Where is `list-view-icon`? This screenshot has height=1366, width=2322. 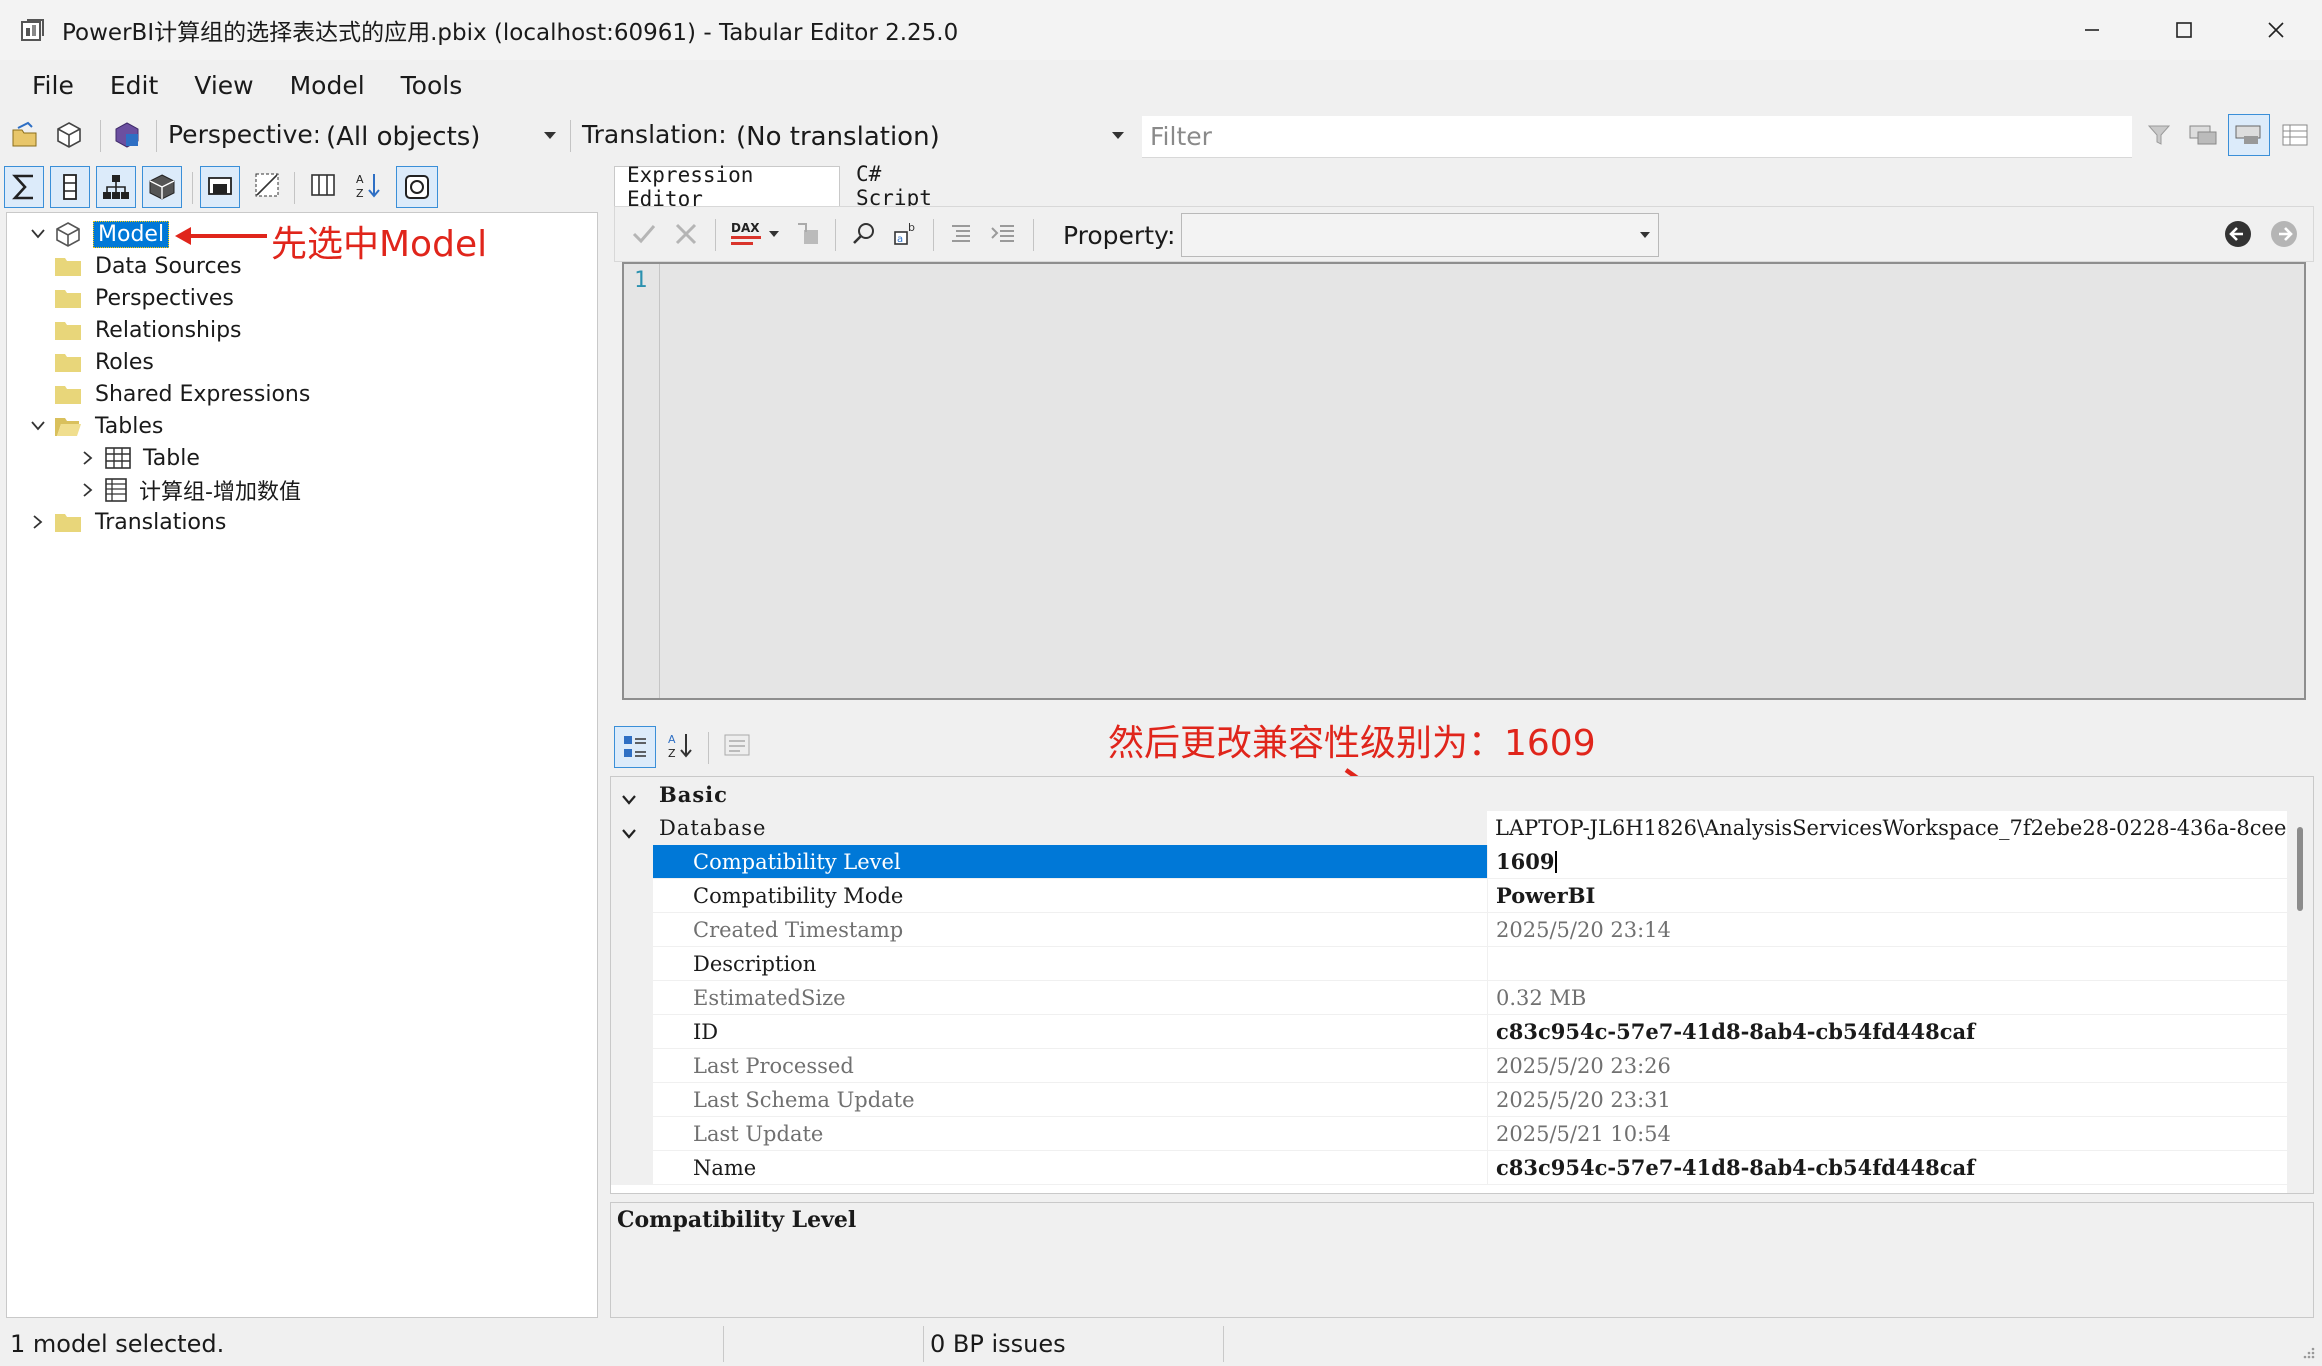 list-view-icon is located at coordinates (2295, 135).